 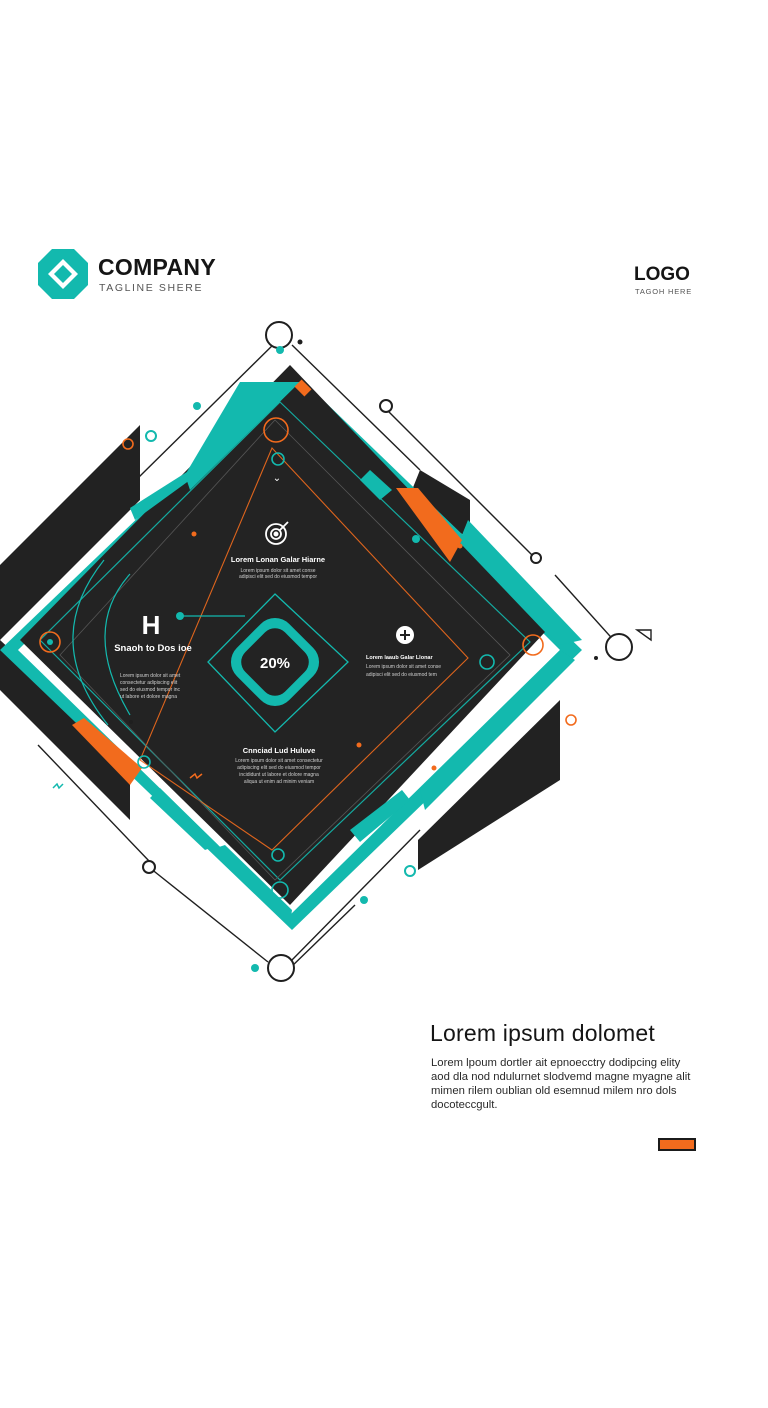 I want to click on company-tagline: TAGLINE SHERE, so click(x=151, y=288).